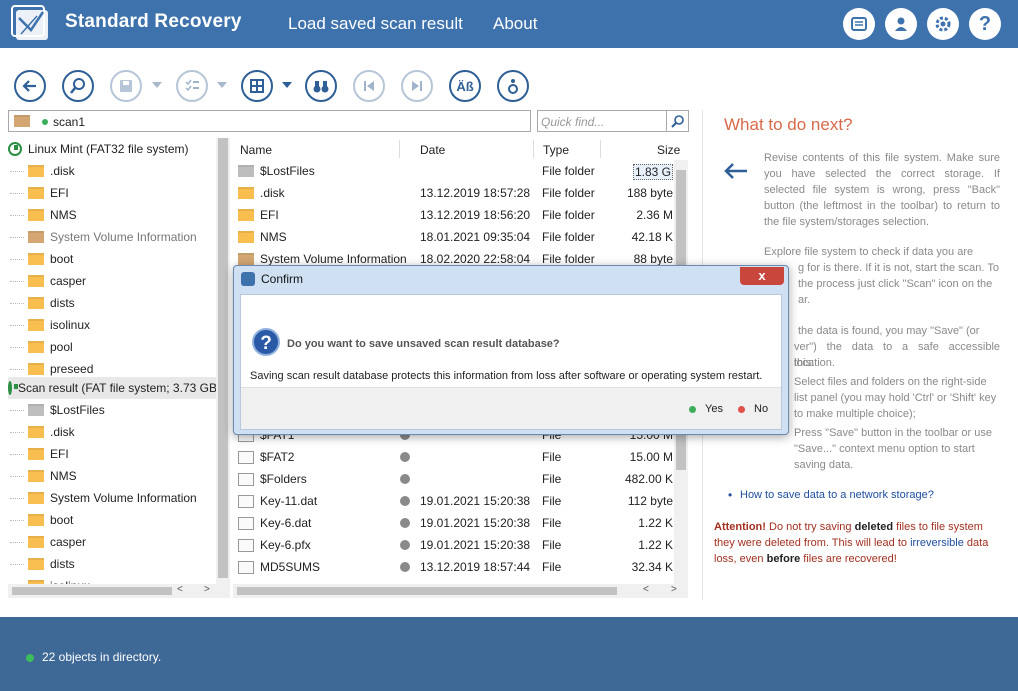 This screenshot has width=1018, height=691. What do you see at coordinates (943, 24) in the screenshot?
I see `settings-button` at bounding box center [943, 24].